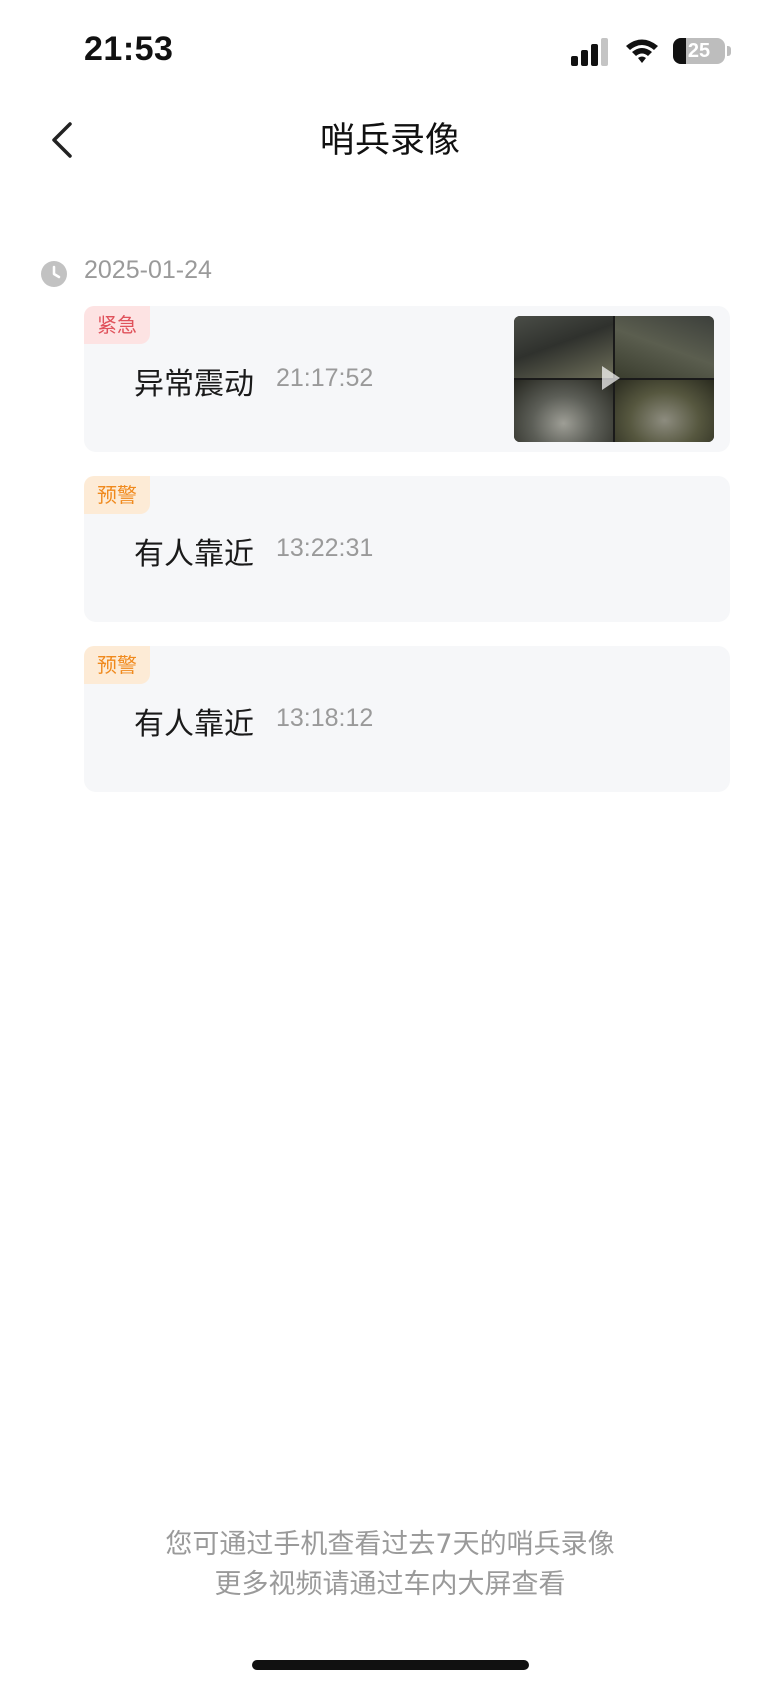 This screenshot has width=780, height=1688. What do you see at coordinates (563, 411) in the screenshot?
I see `camera-view-left` at bounding box center [563, 411].